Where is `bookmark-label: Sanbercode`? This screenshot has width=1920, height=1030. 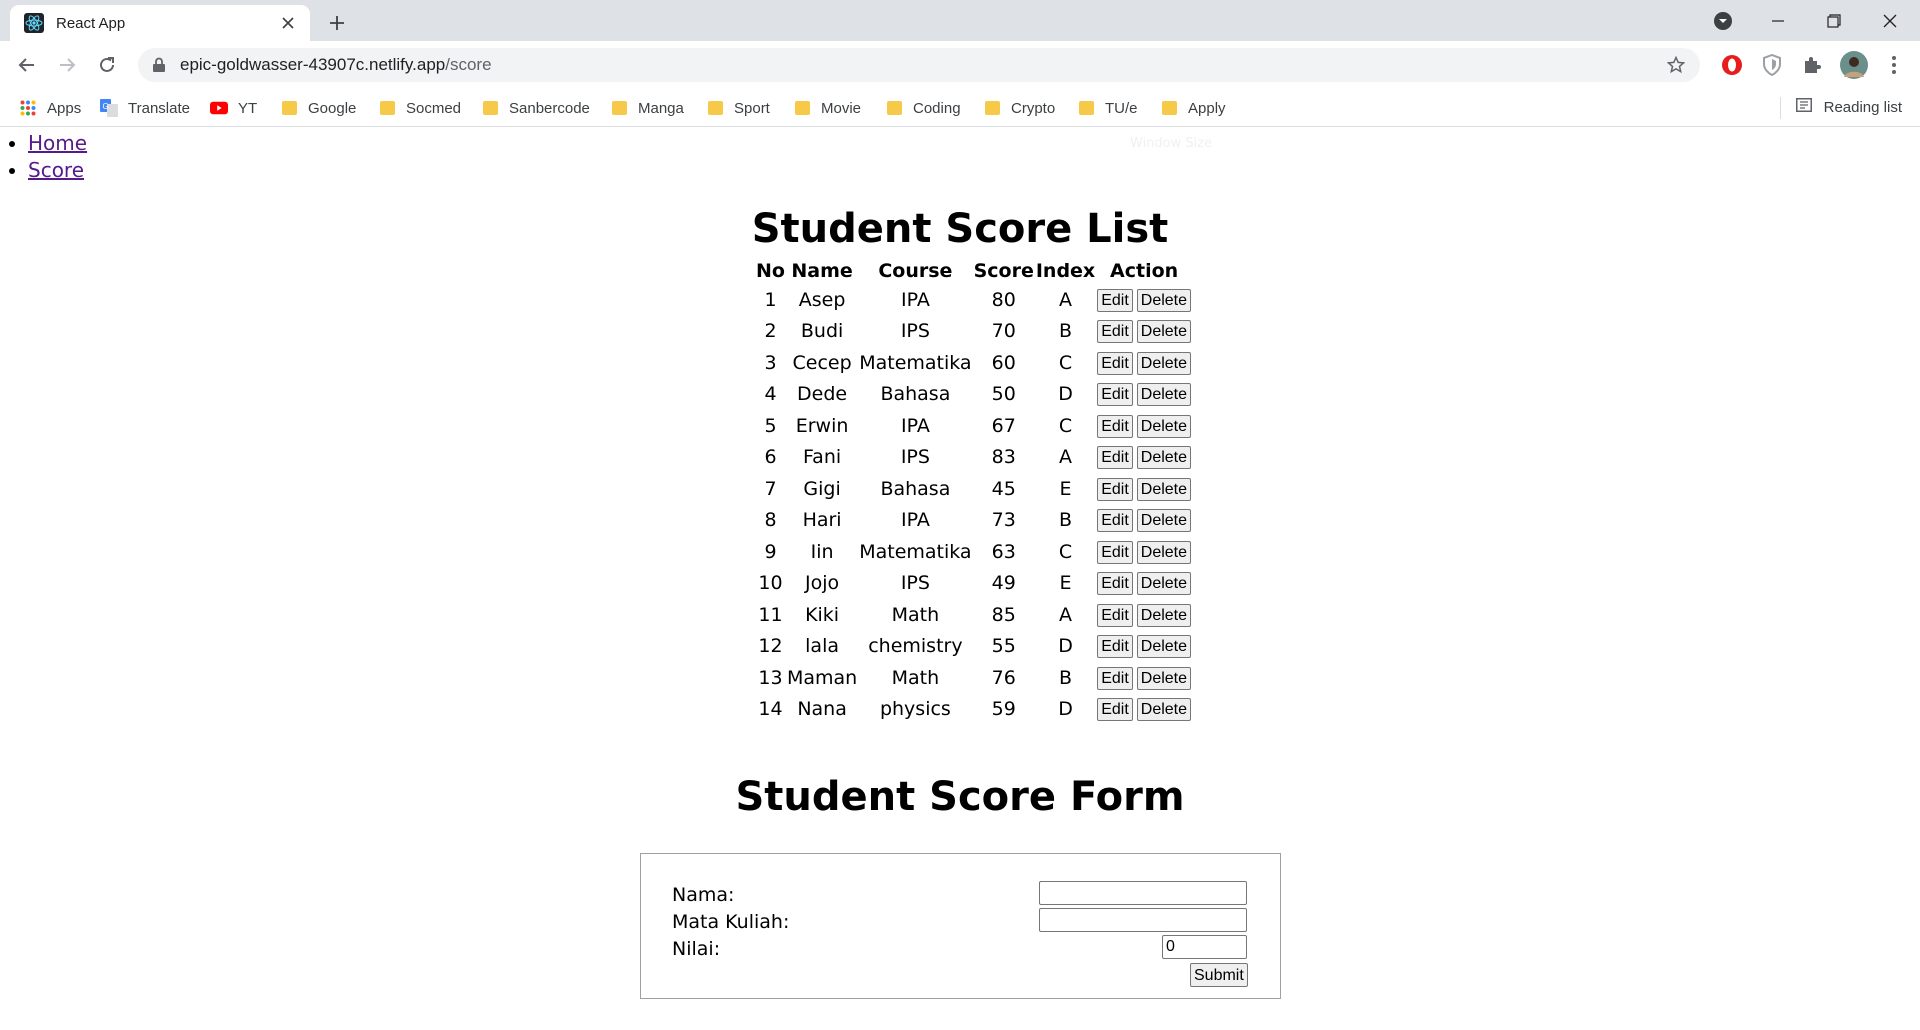
bookmark-label: Sanbercode is located at coordinates (549, 108).